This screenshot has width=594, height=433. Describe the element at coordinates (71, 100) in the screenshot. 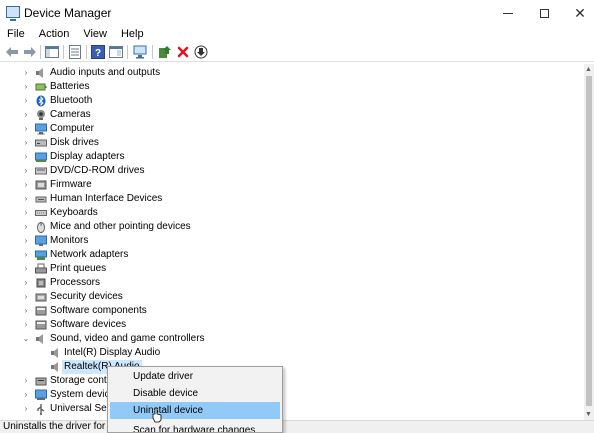

I see `tree-item-label: Bluetooth` at that location.